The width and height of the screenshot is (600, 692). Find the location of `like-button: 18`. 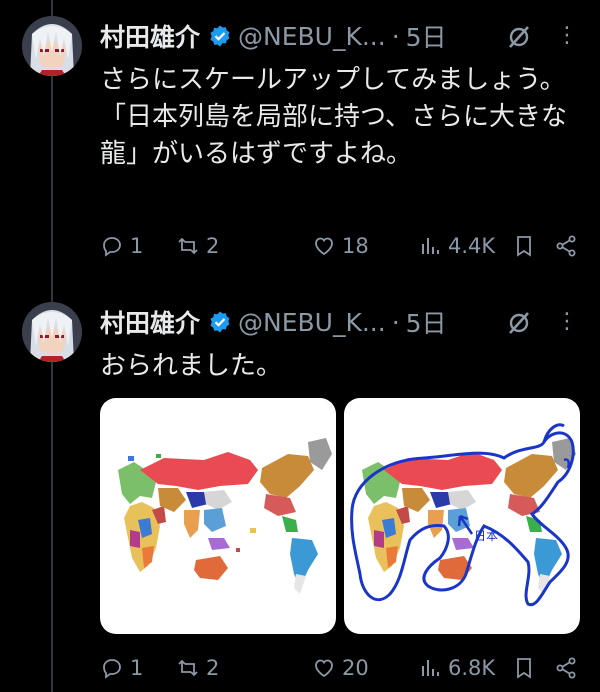

like-button: 18 is located at coordinates (340, 246).